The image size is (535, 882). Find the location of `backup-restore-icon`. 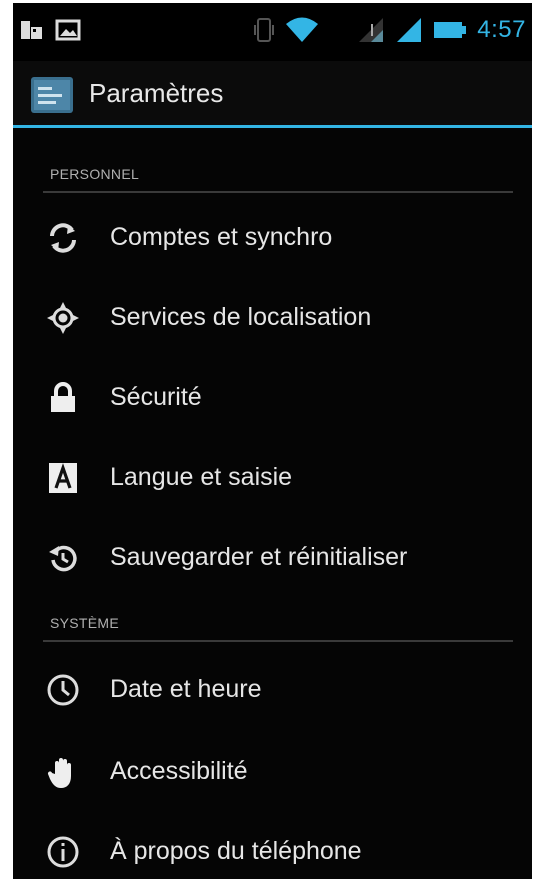

backup-restore-icon is located at coordinates (63, 558).